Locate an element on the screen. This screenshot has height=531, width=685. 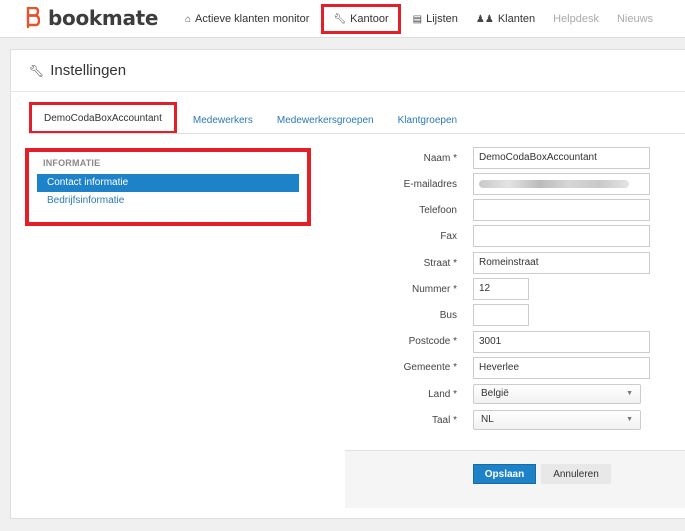
nav-item-label: Kantoor is located at coordinates (369, 19).